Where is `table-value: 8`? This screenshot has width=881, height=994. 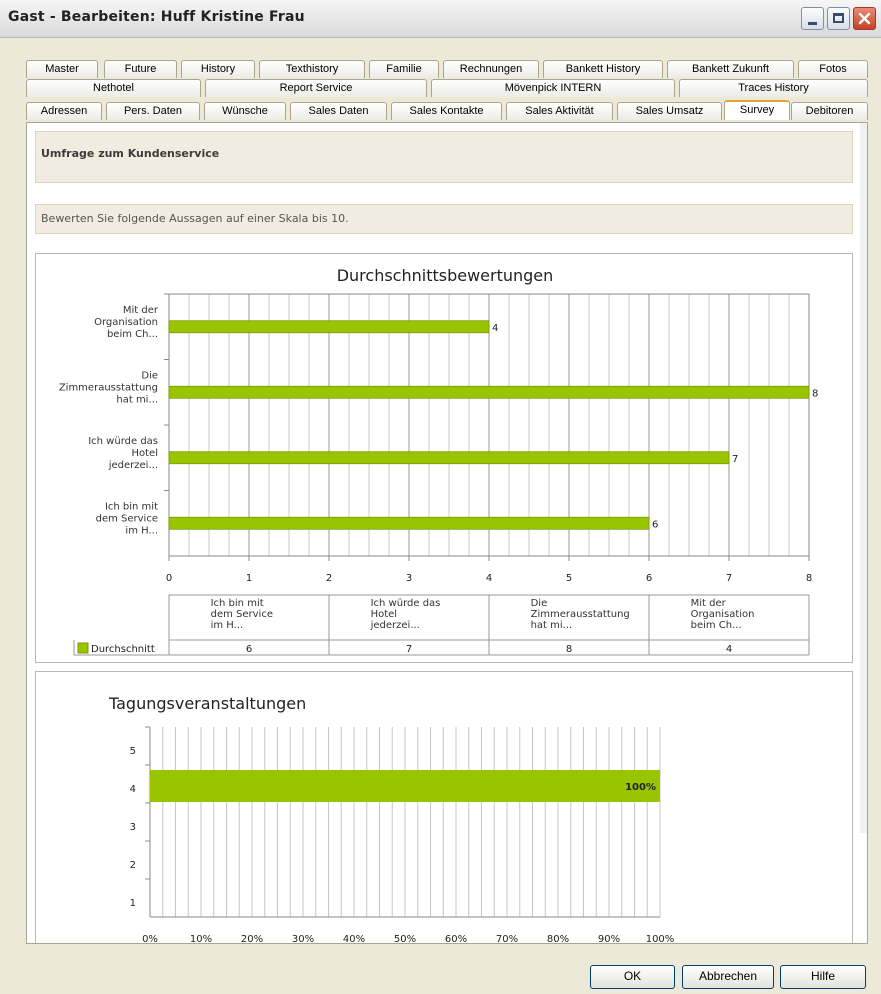 table-value: 8 is located at coordinates (569, 649).